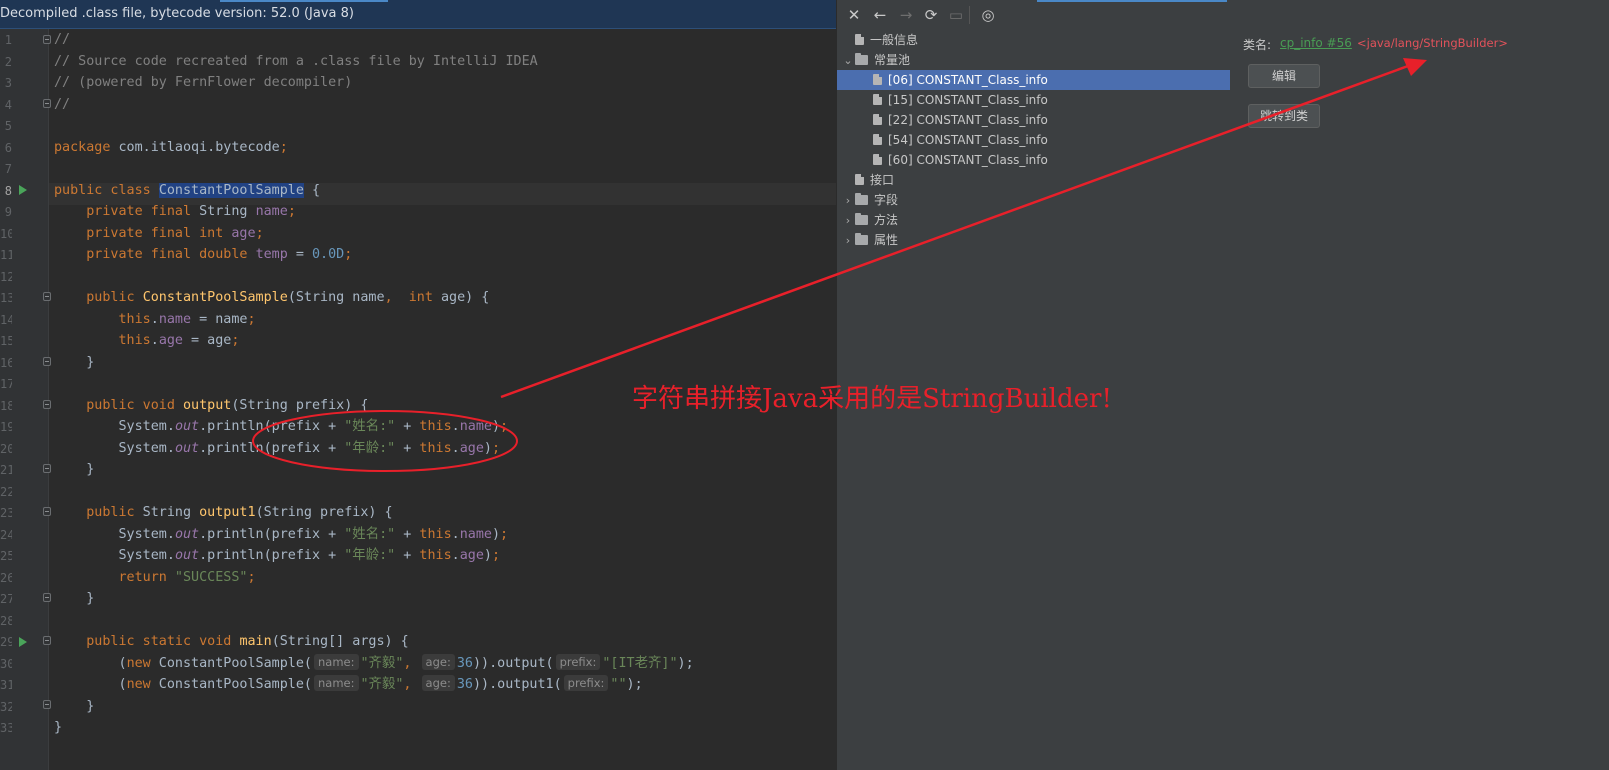  Describe the element at coordinates (223, 513) in the screenshot. I see `code-line: public String output1(String prefix) {` at that location.